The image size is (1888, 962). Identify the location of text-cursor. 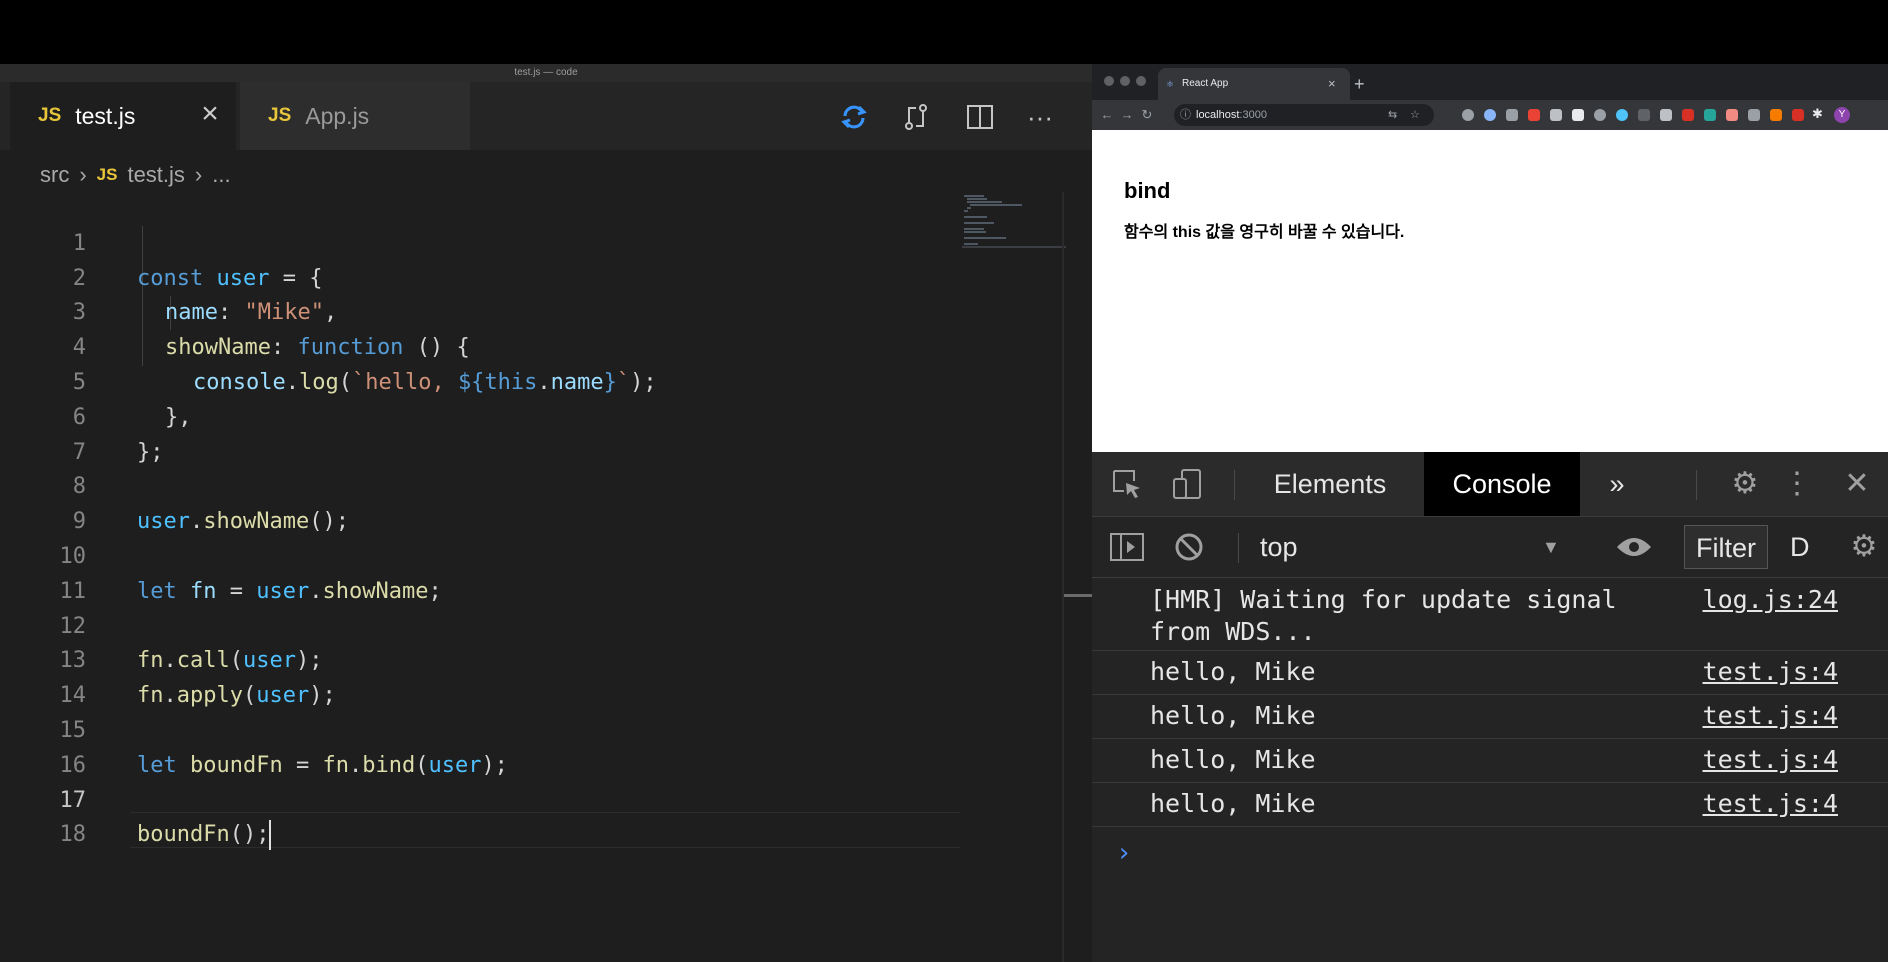
(270, 835).